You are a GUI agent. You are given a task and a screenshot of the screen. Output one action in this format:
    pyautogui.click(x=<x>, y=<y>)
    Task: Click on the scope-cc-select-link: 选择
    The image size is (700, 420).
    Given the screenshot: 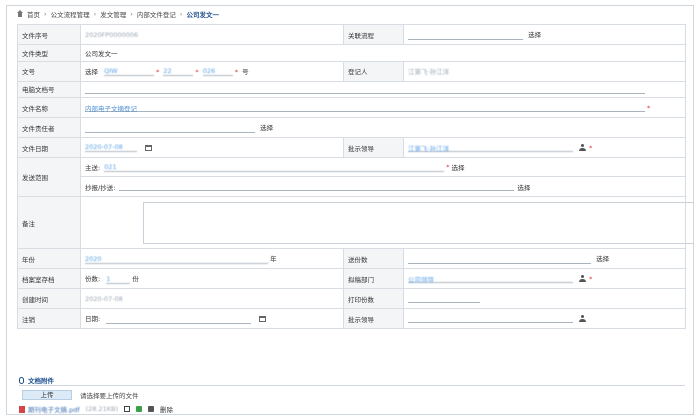 What is the action you would take?
    pyautogui.click(x=523, y=187)
    